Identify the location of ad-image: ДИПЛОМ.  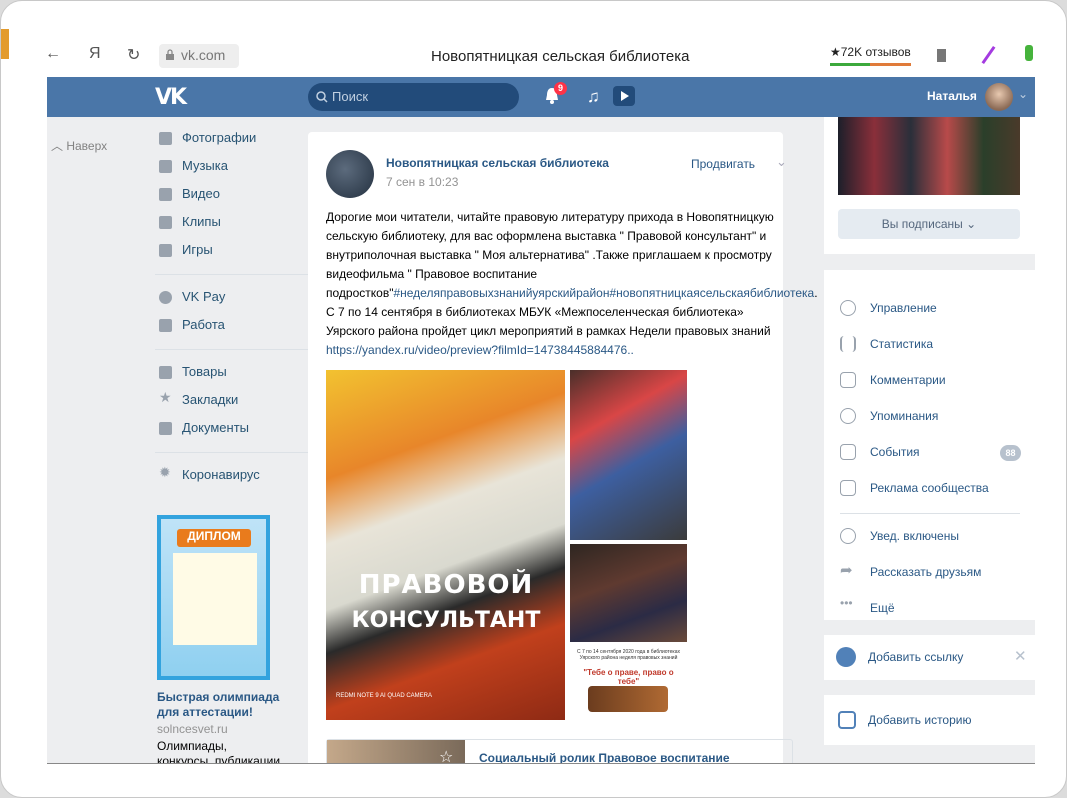
(213, 597).